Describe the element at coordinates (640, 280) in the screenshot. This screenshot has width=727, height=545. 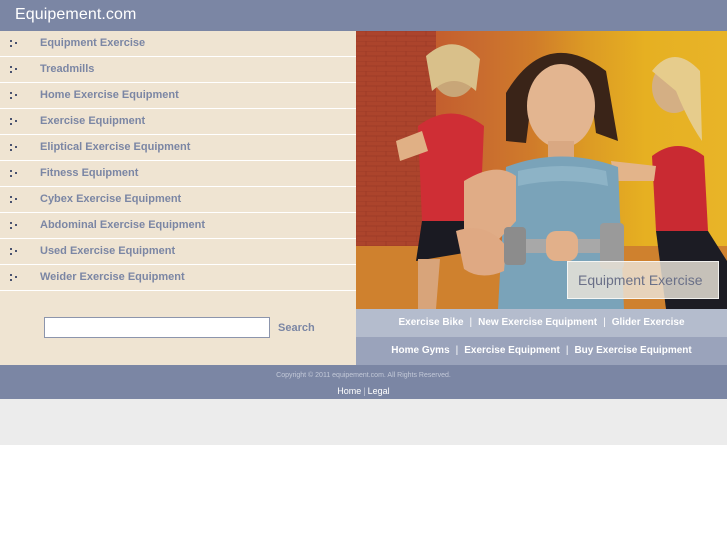
I see `hero-caption: Equipment Exercise` at that location.